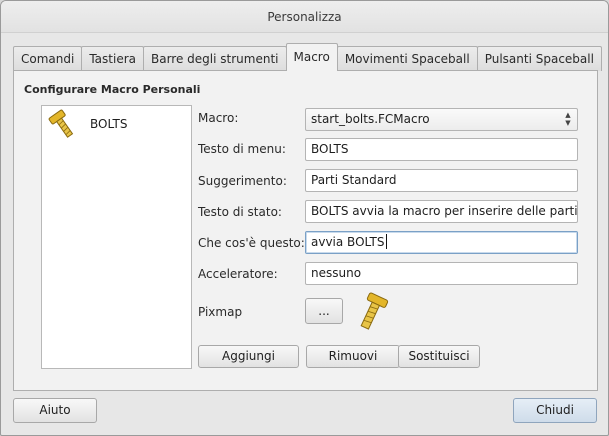  What do you see at coordinates (311, 57) in the screenshot?
I see `tab-macro: Macro` at bounding box center [311, 57].